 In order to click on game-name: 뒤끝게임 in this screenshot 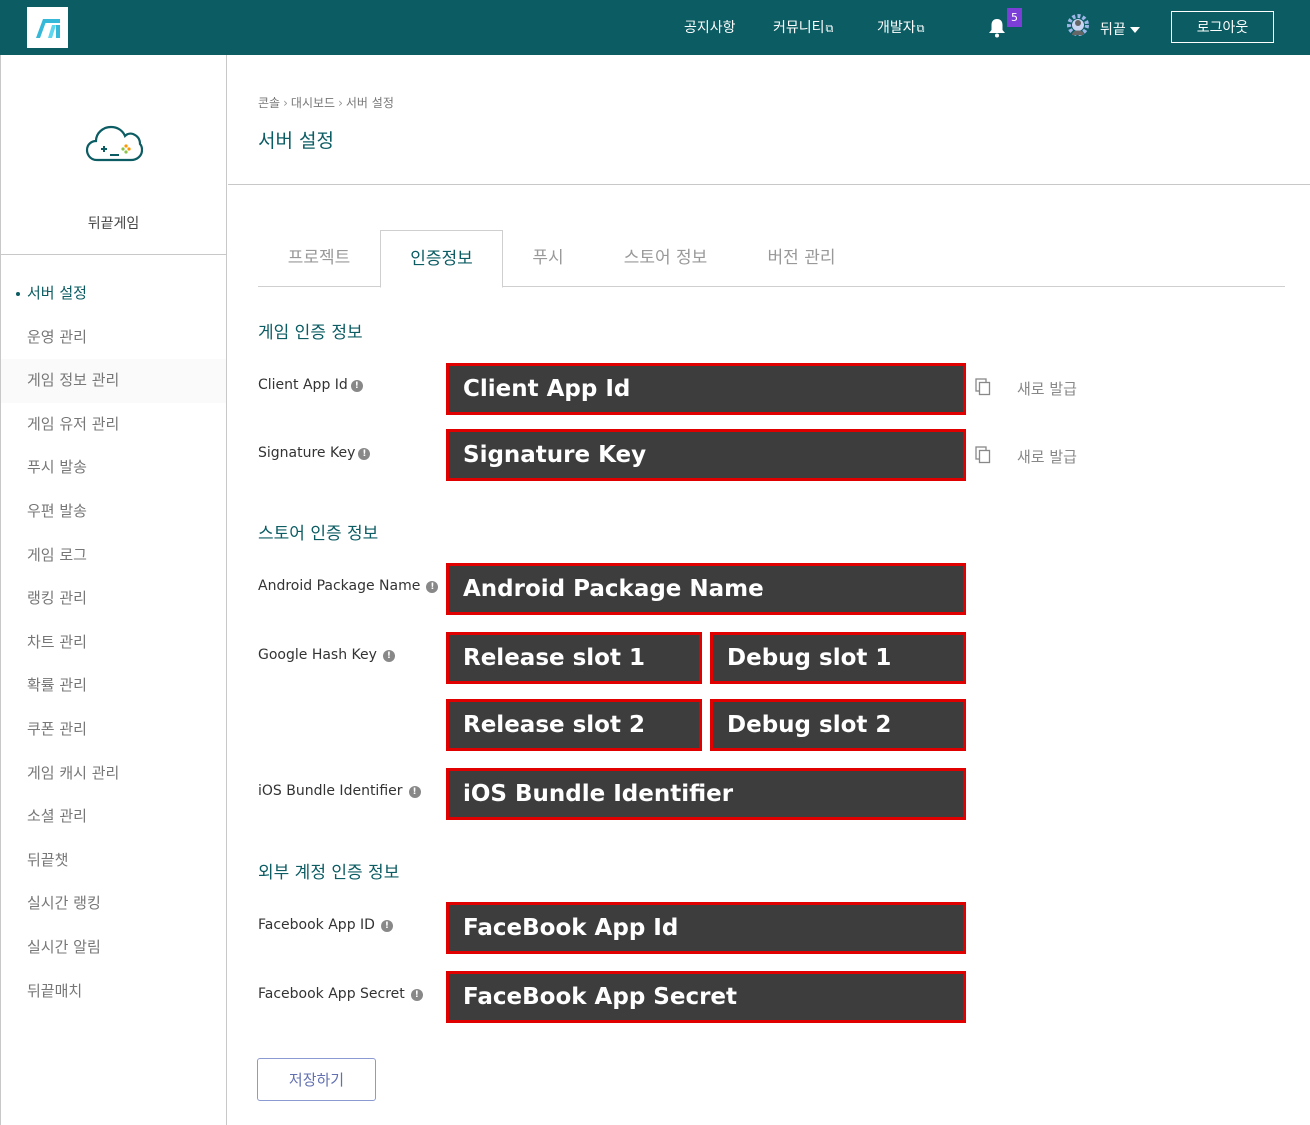, I will do `click(113, 224)`.